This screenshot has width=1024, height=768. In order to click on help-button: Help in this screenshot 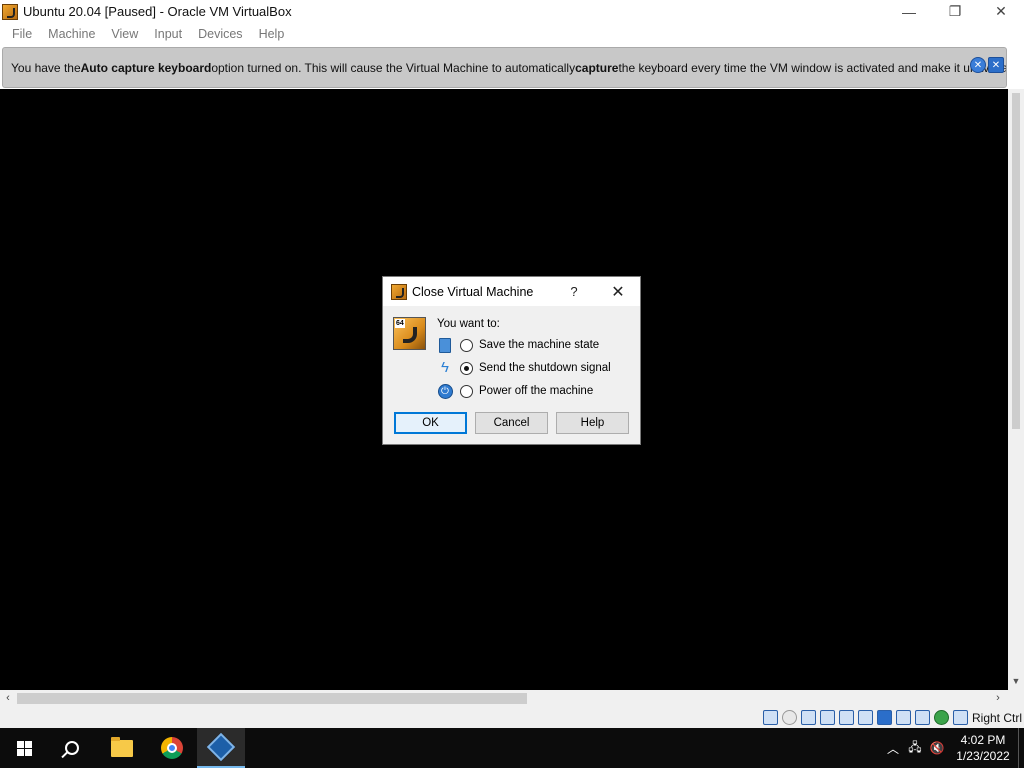, I will do `click(592, 423)`.